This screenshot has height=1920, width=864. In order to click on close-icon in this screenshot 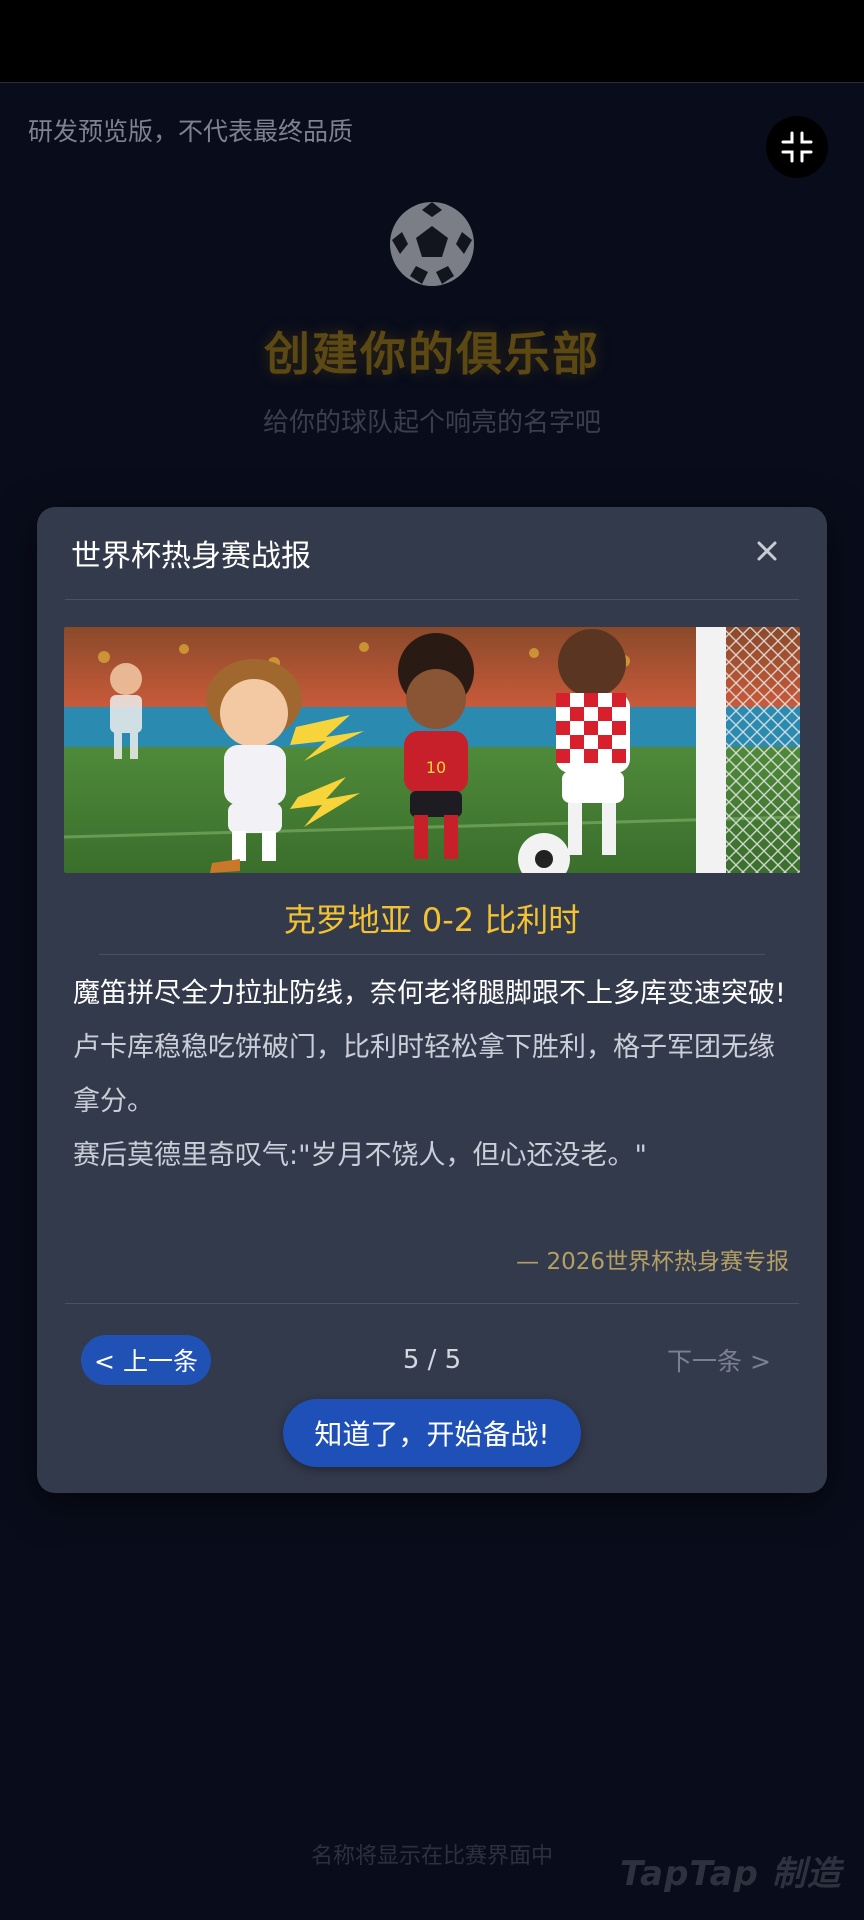, I will do `click(767, 551)`.